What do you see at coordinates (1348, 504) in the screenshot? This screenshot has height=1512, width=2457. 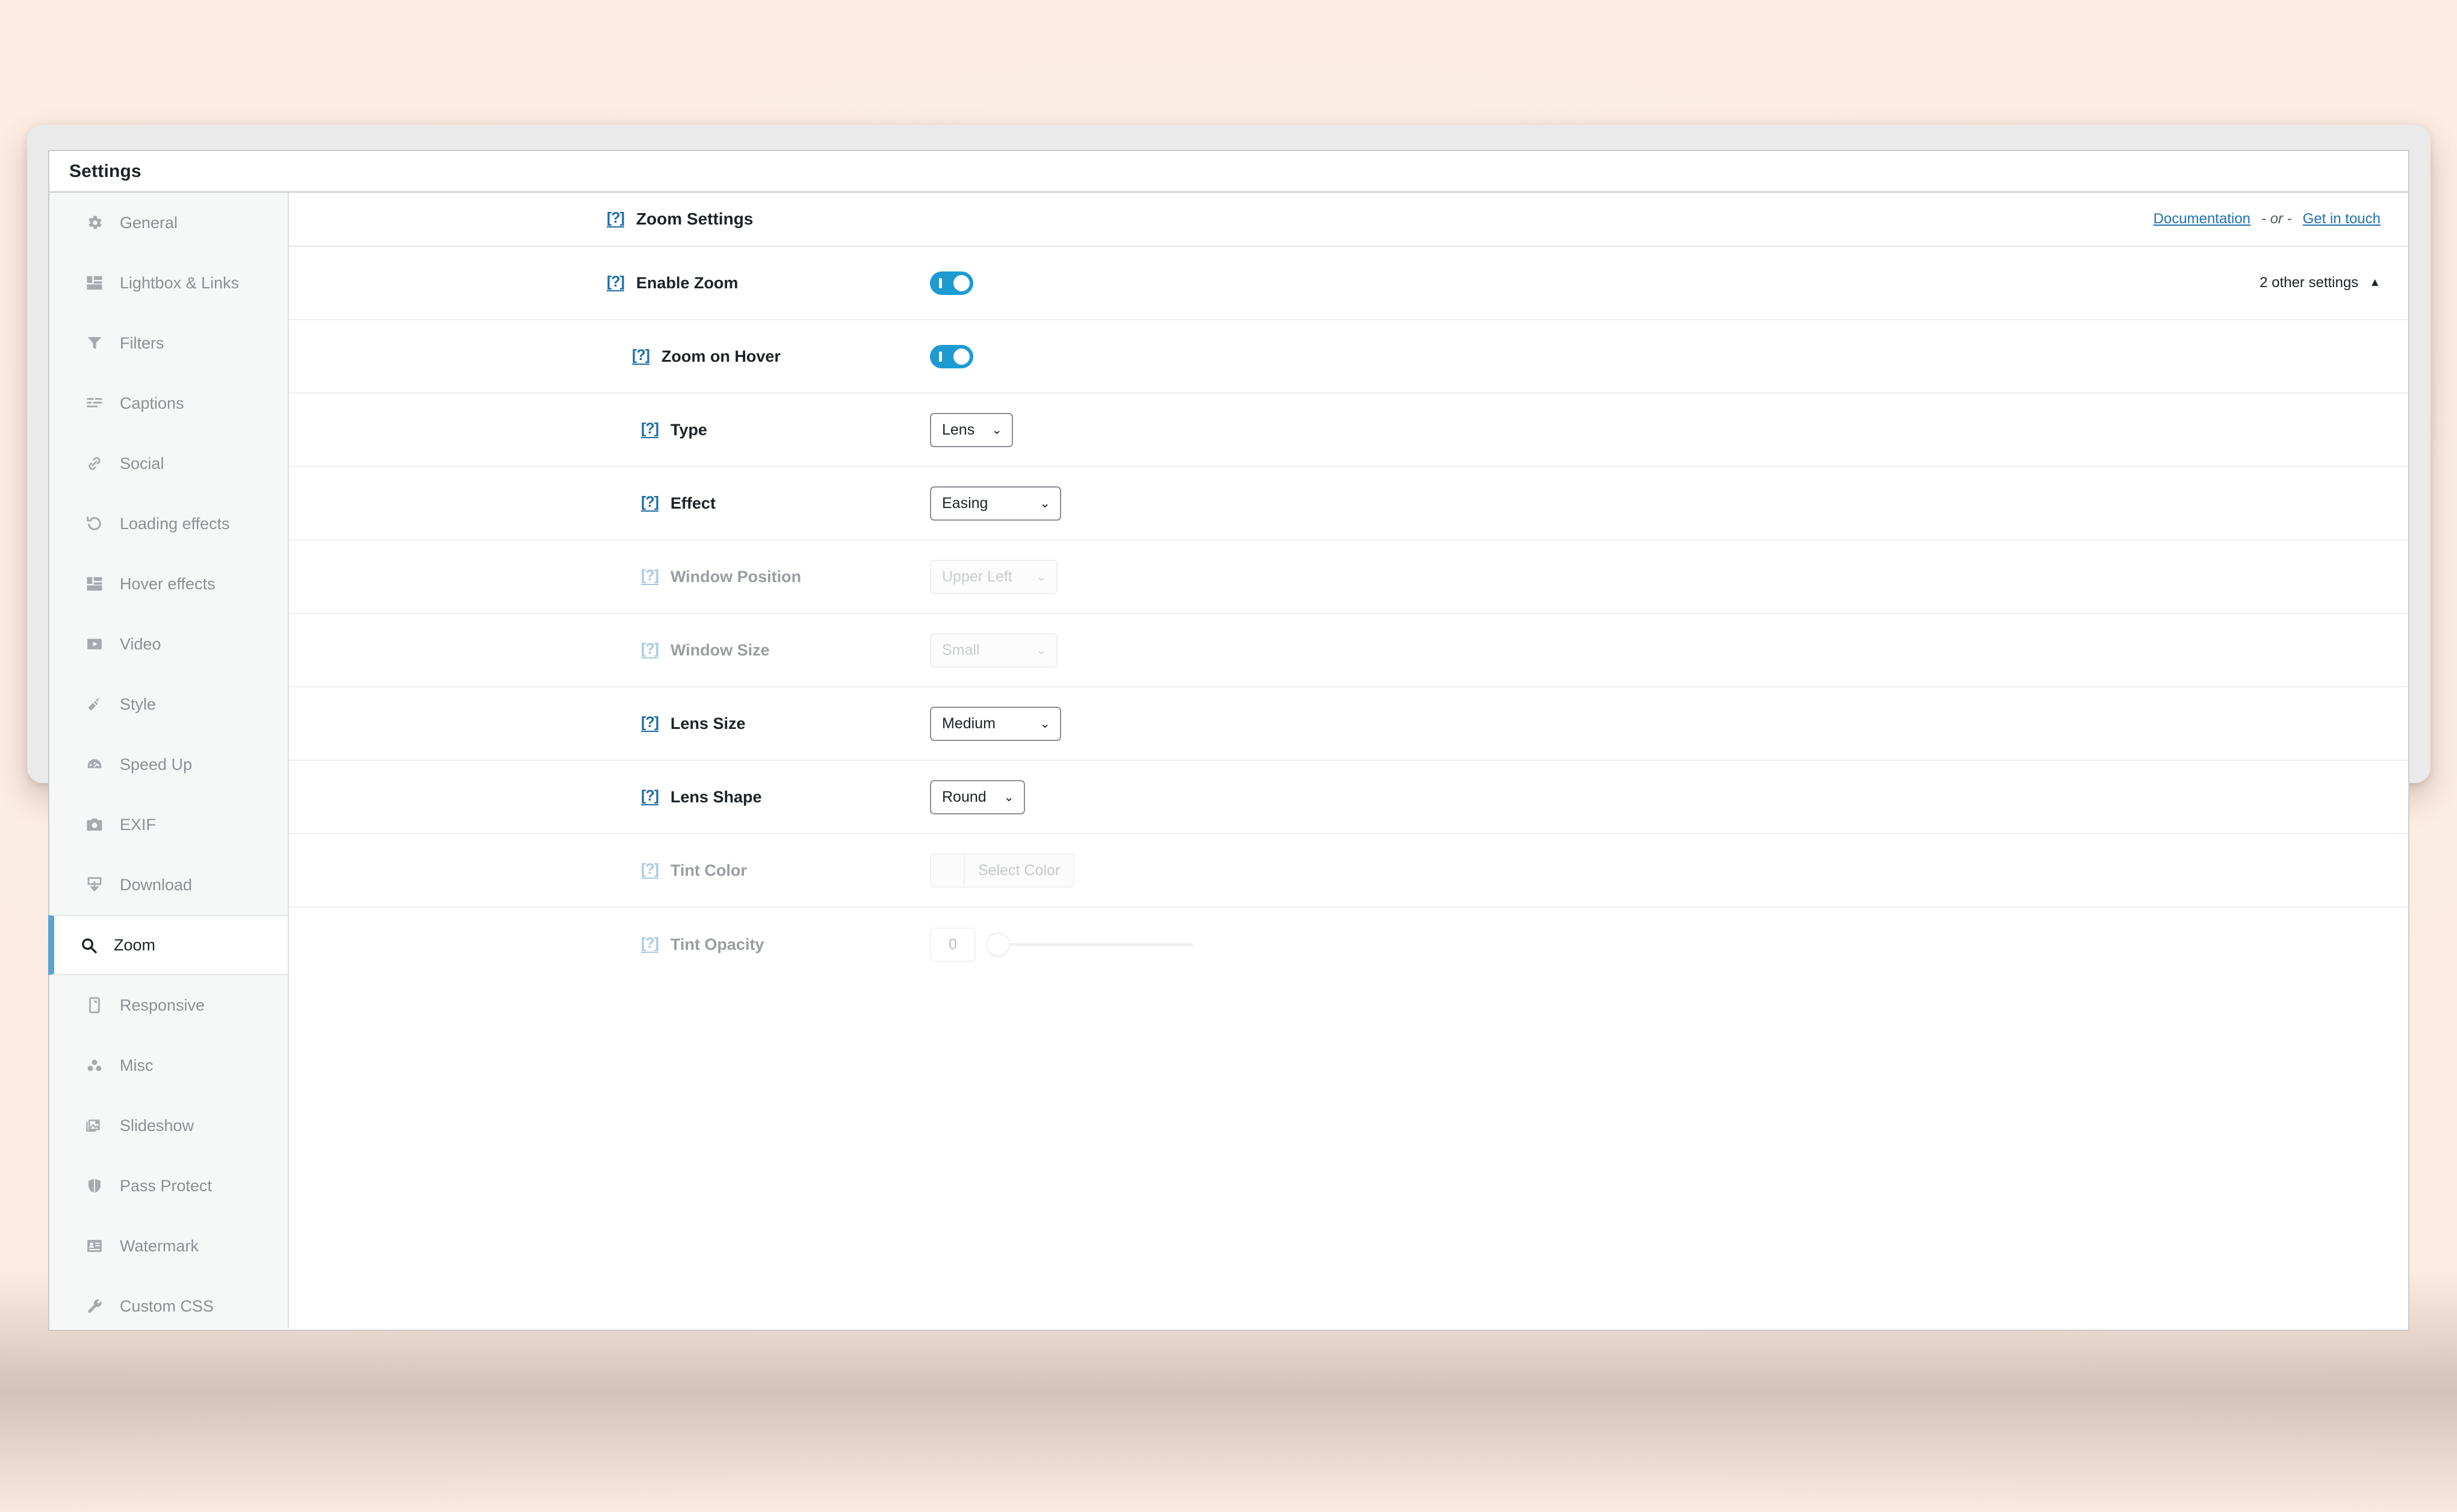 I see `row-effect: [?] Effect Easing ⌄` at bounding box center [1348, 504].